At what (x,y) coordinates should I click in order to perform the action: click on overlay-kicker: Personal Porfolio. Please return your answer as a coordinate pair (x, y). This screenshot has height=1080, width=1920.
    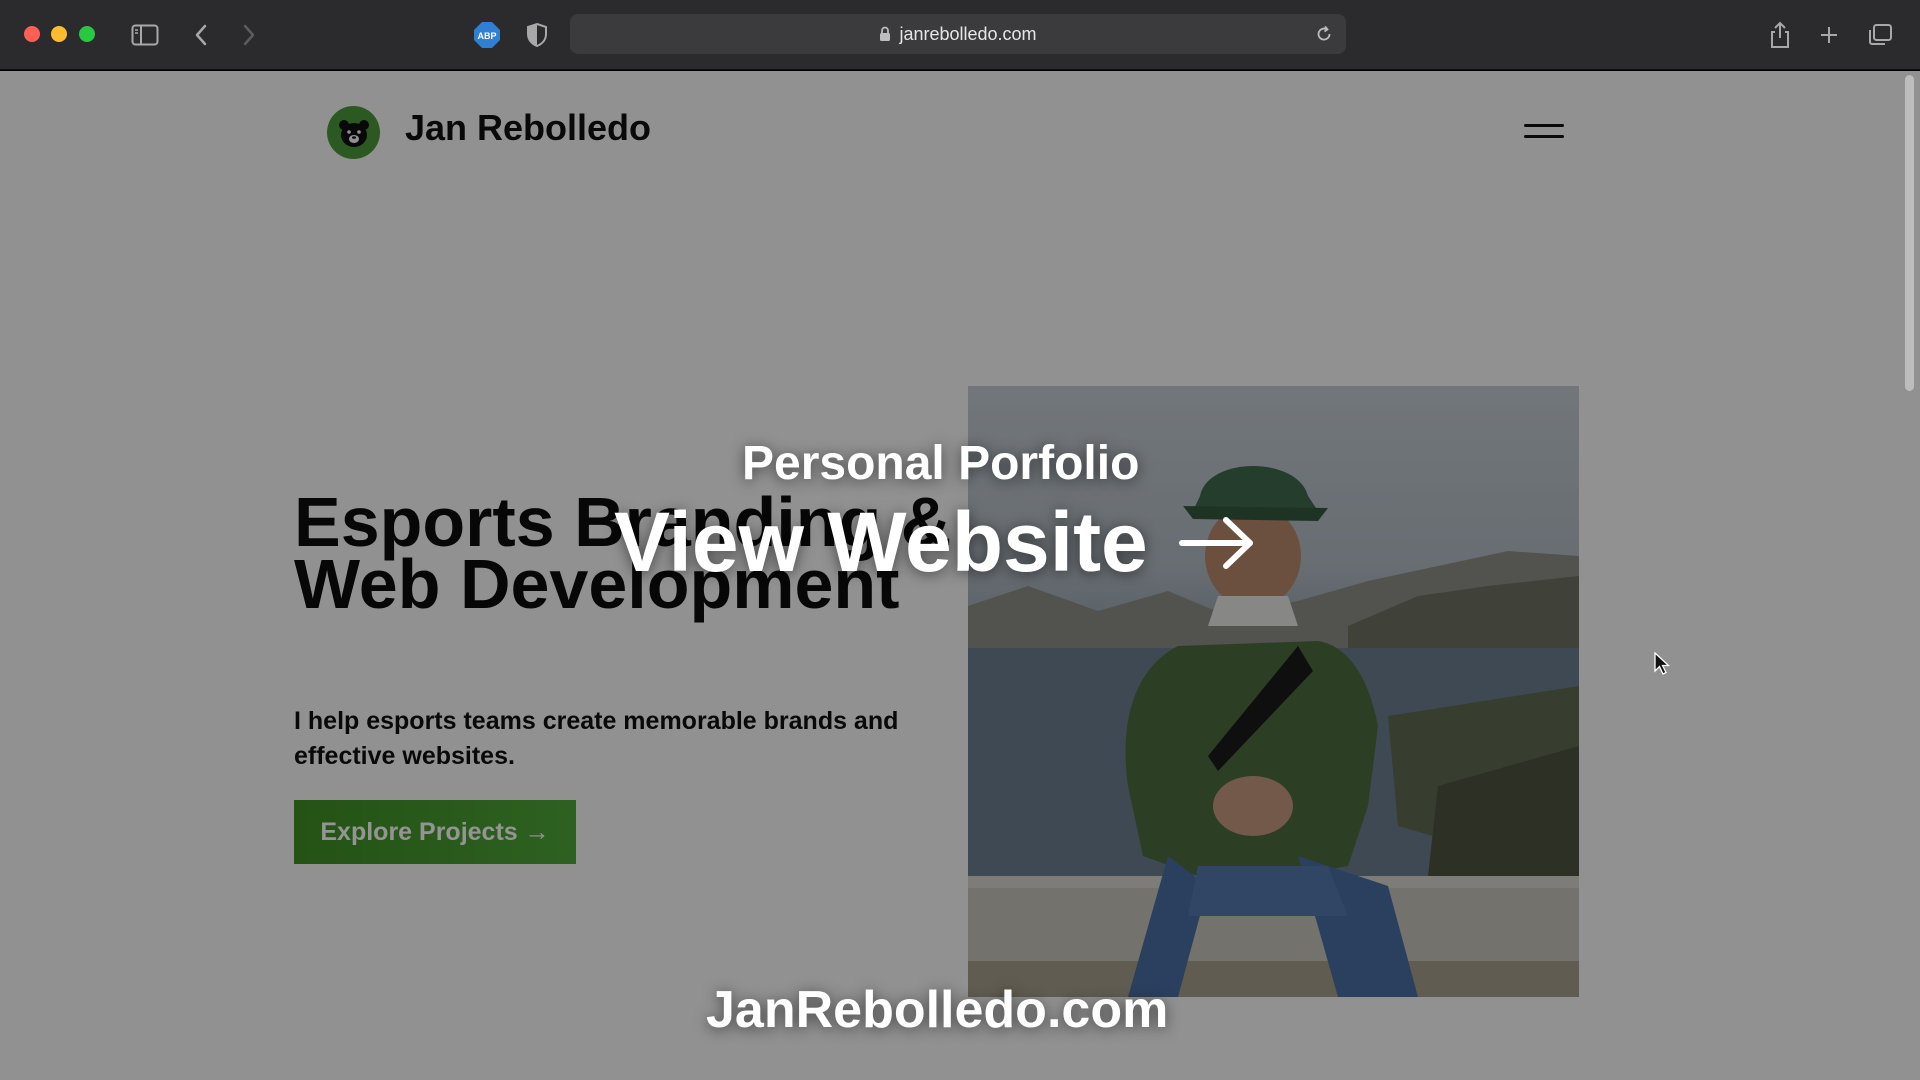
    Looking at the image, I should click on (941, 463).